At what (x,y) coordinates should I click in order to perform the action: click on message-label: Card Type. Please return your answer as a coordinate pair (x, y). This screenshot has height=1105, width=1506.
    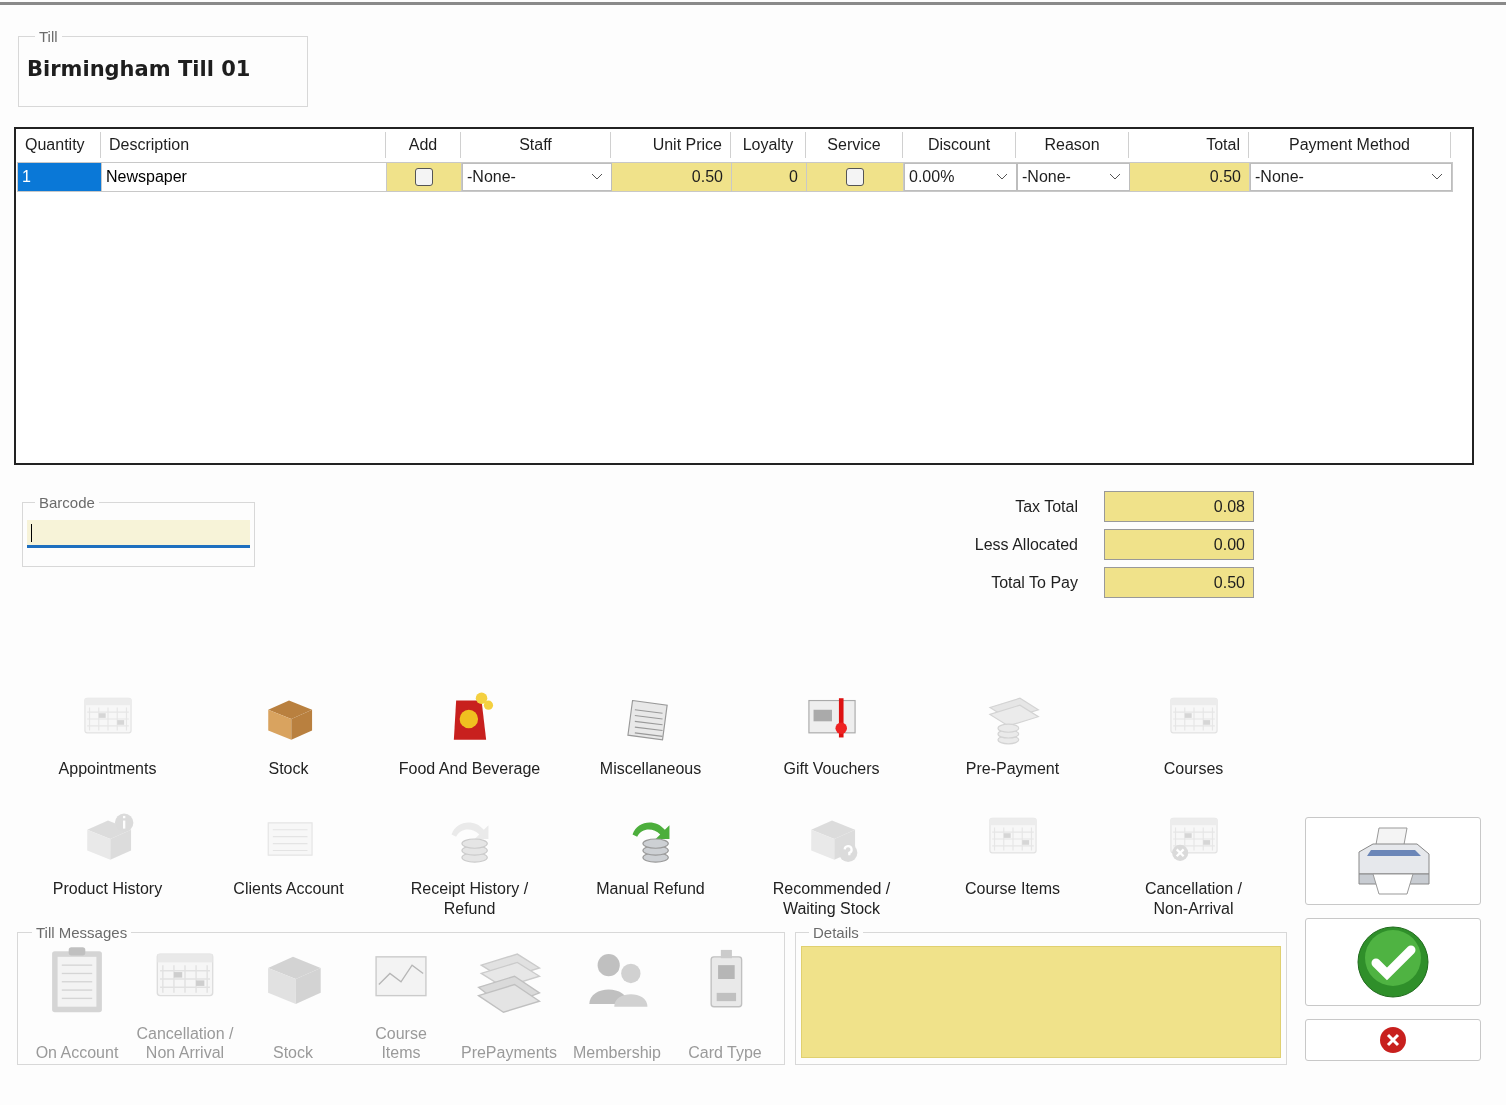
    Looking at the image, I should click on (725, 1052).